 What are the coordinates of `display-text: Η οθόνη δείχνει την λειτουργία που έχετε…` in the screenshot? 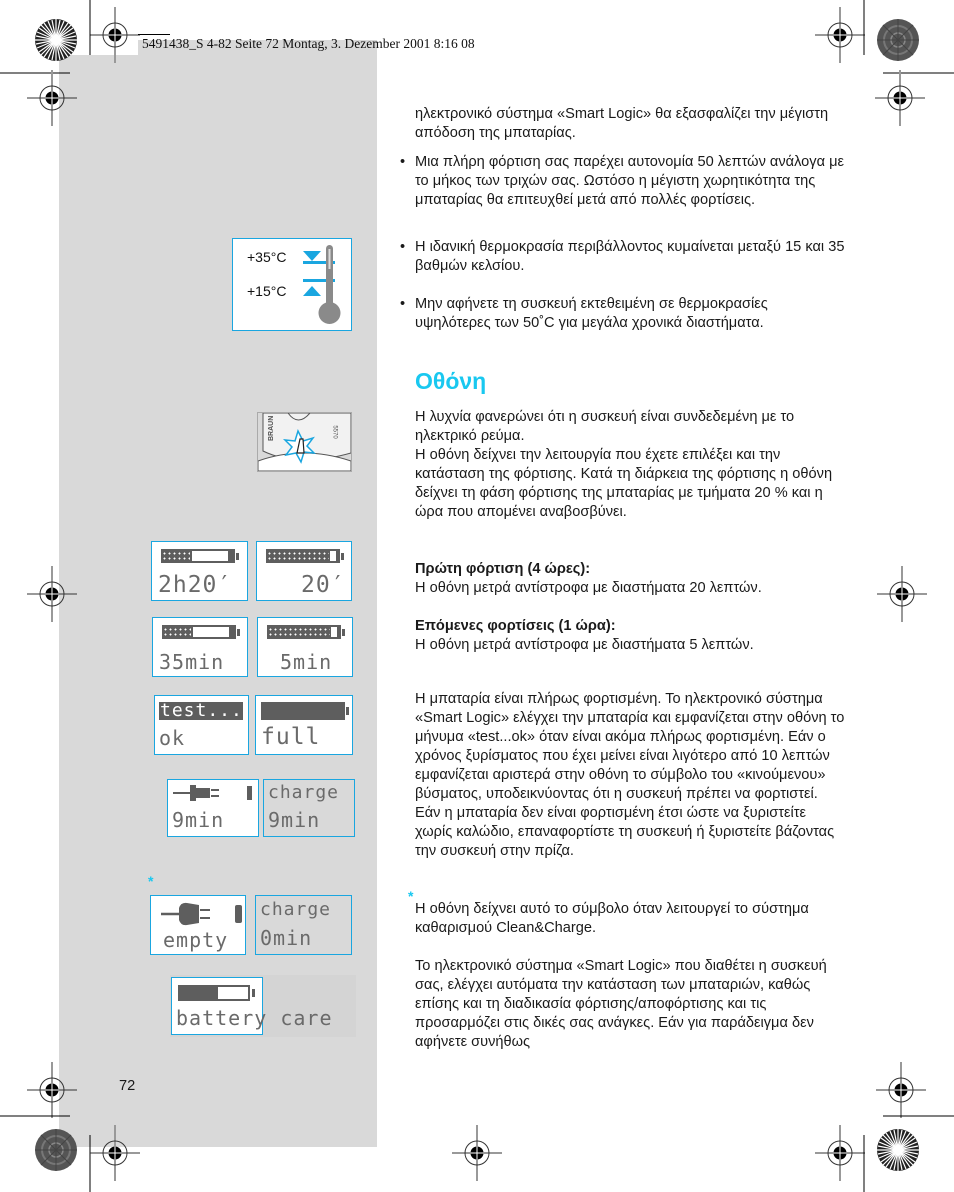 It's located at (624, 483).